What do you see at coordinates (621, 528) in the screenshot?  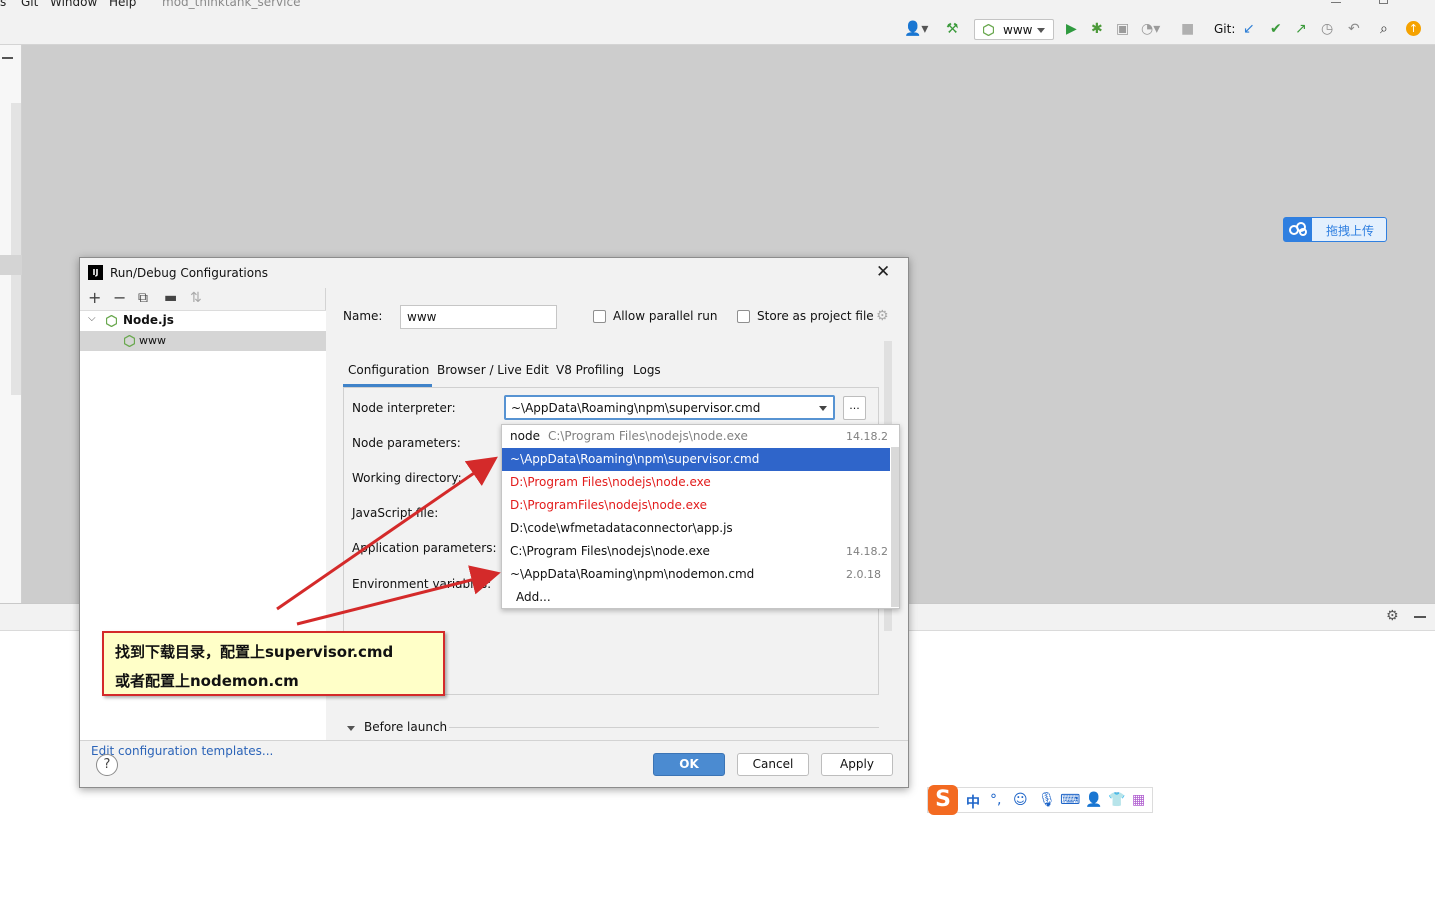 I see `option-path: D:\code\wfmetadataconnector\app.js` at bounding box center [621, 528].